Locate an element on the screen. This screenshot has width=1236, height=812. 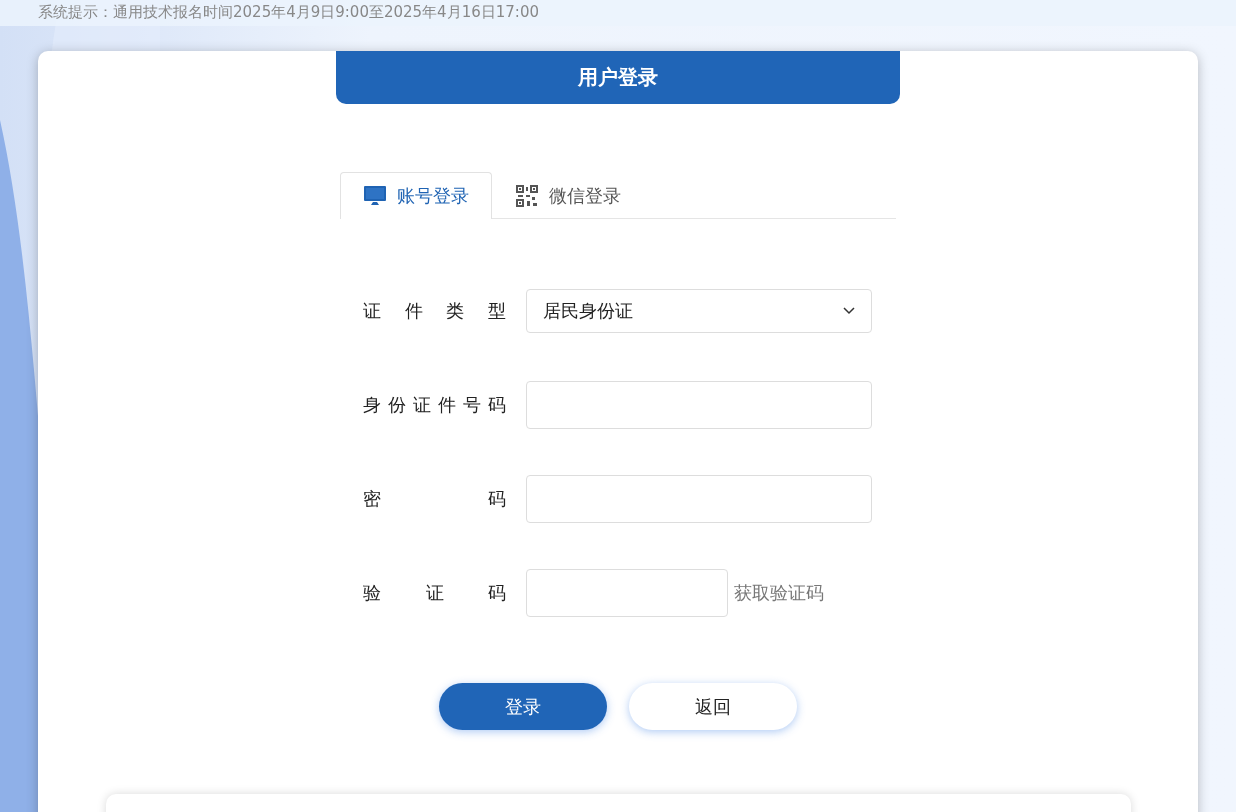
back-button: 返回 is located at coordinates (713, 707).